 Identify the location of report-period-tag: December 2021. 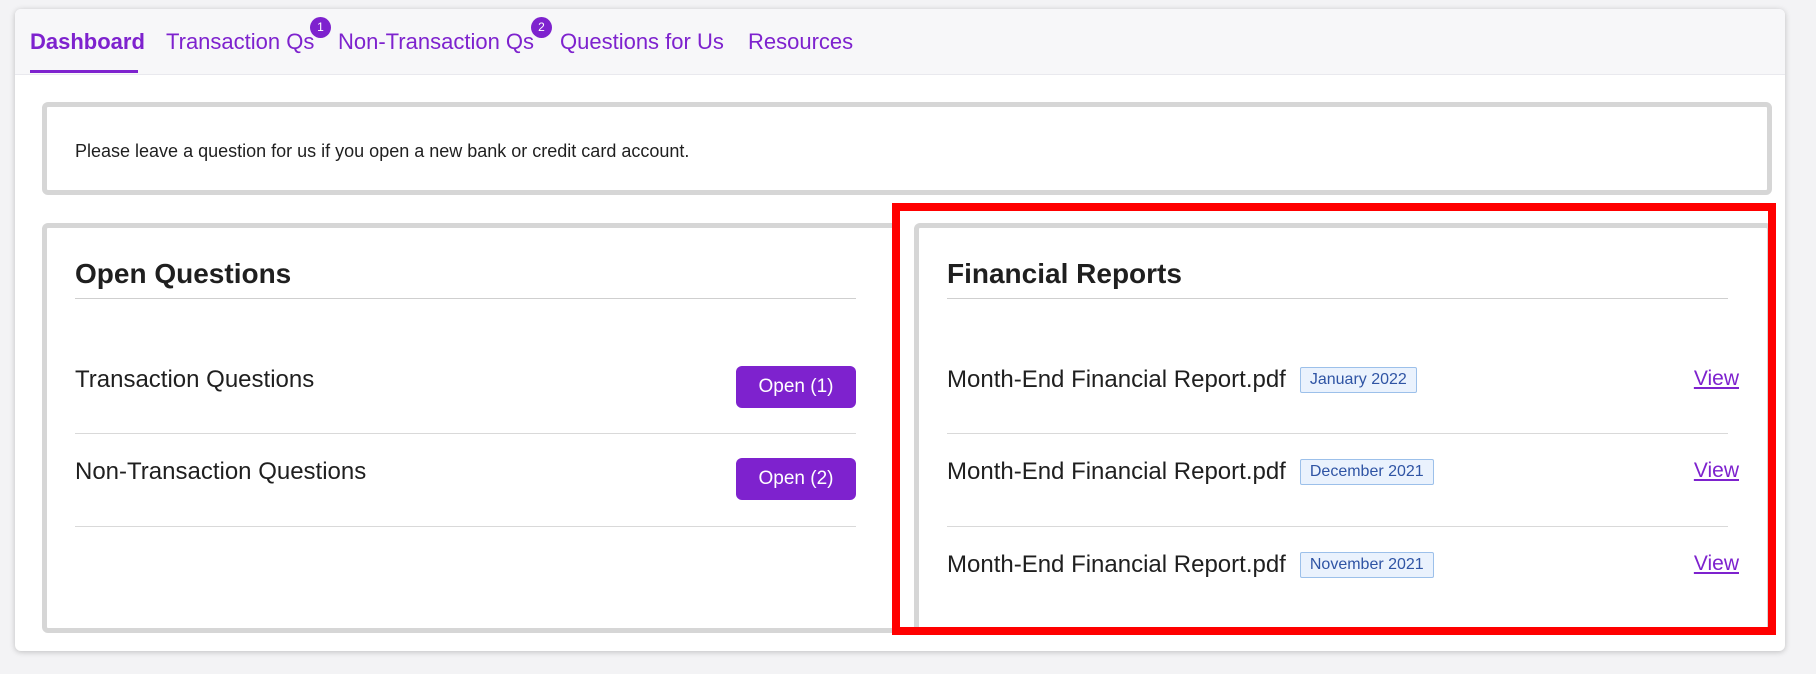
(1366, 472).